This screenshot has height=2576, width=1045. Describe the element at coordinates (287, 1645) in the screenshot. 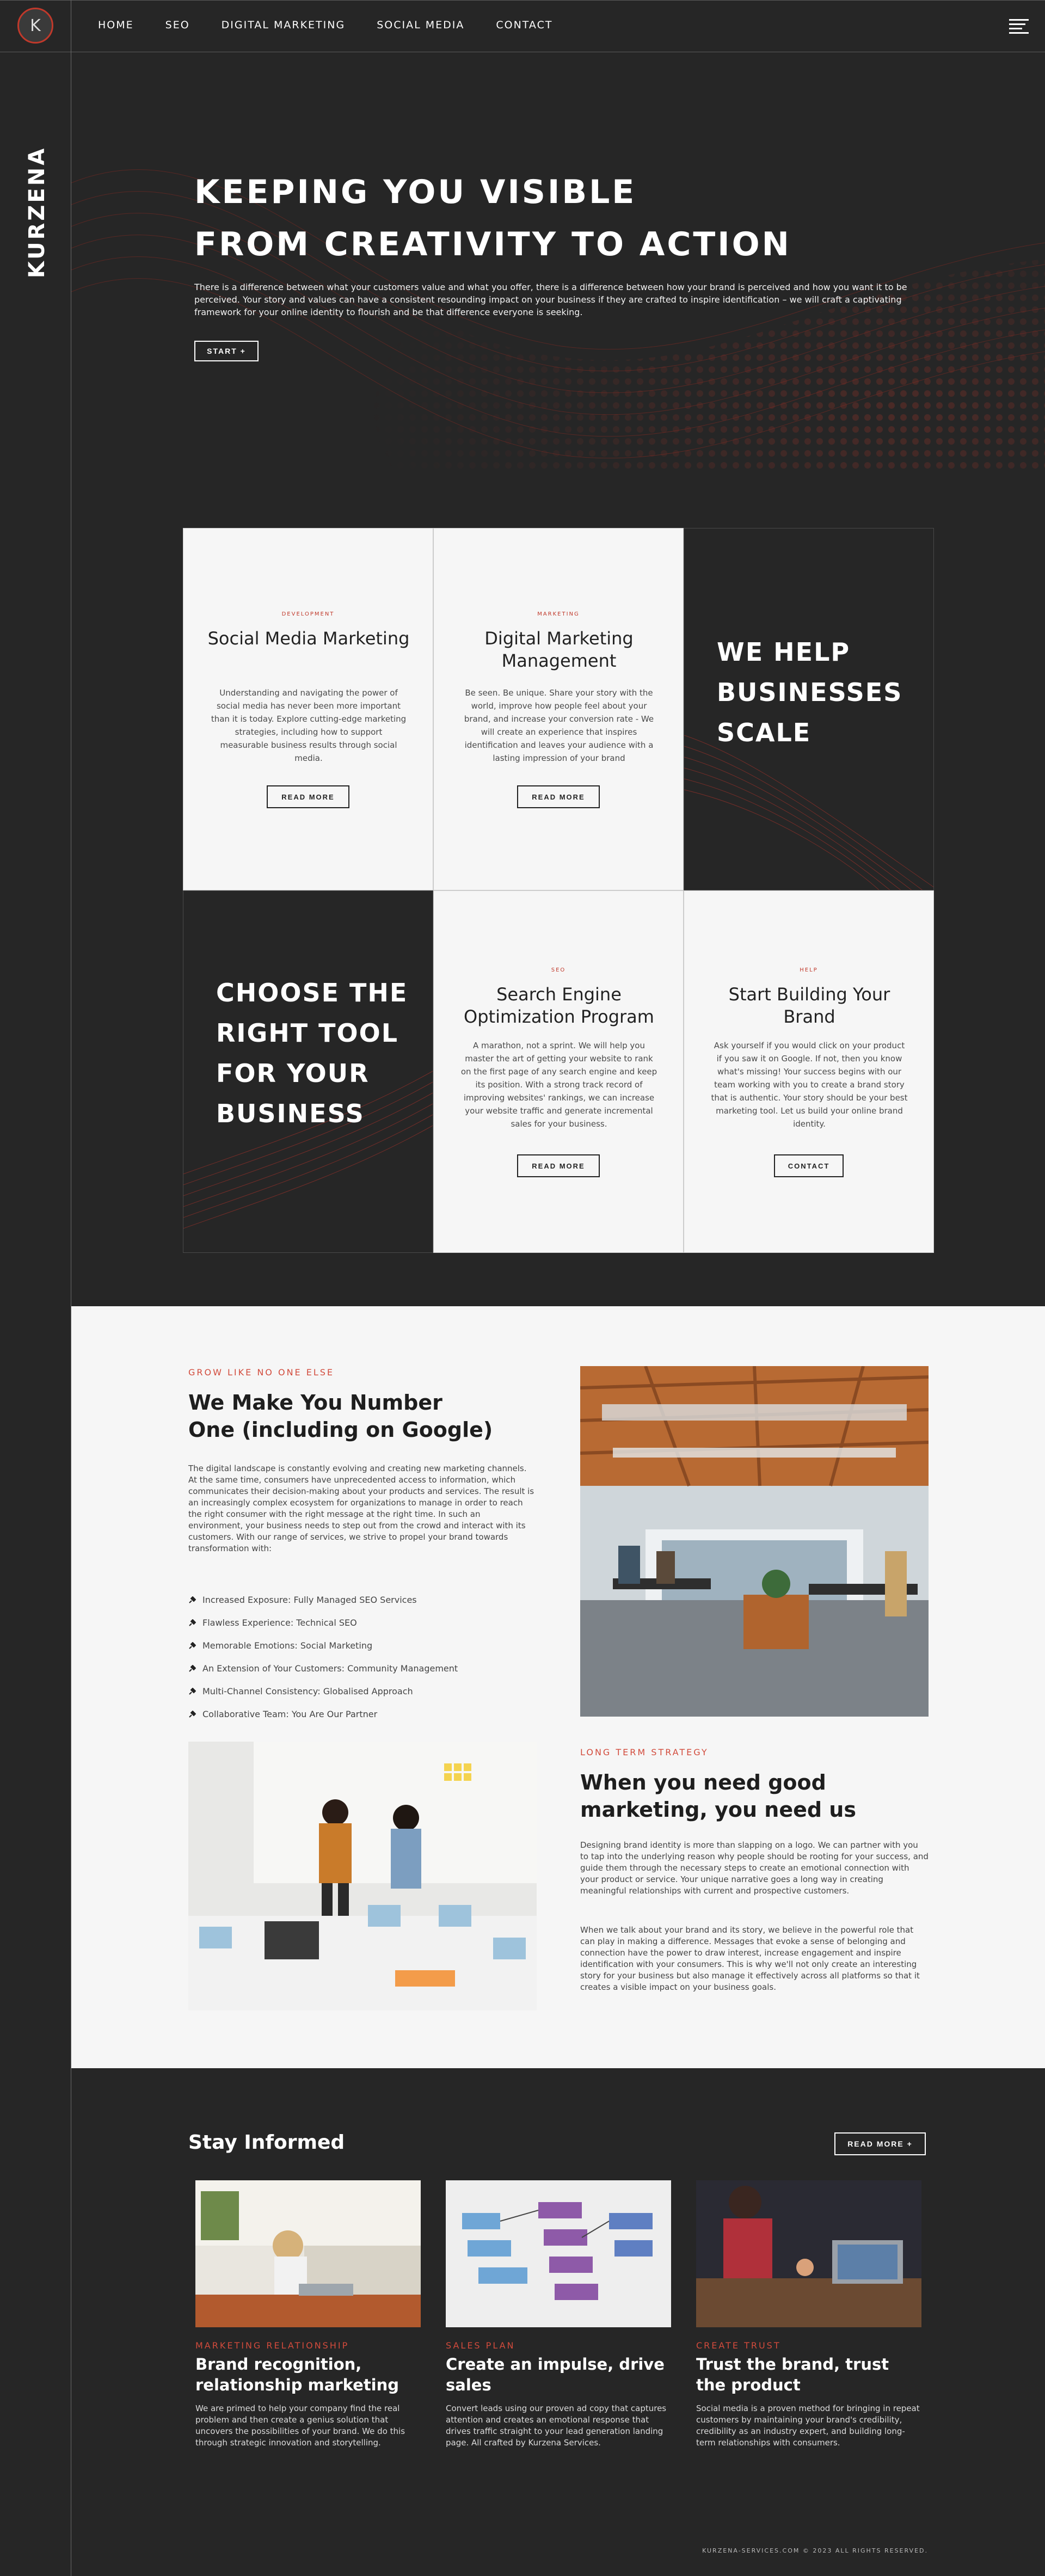

I see `list-item-text: Memorable Emotions: Social Marketing` at that location.